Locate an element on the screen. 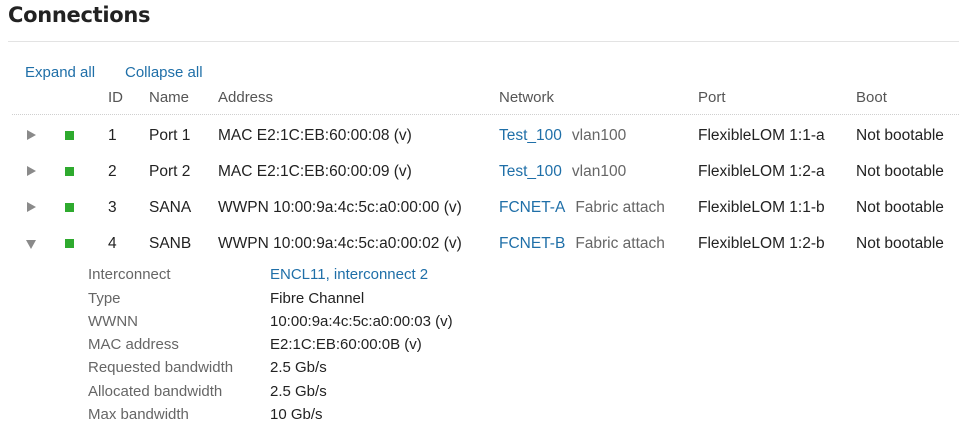 The width and height of the screenshot is (959, 435). expand-all-link: Expand all is located at coordinates (60, 72).